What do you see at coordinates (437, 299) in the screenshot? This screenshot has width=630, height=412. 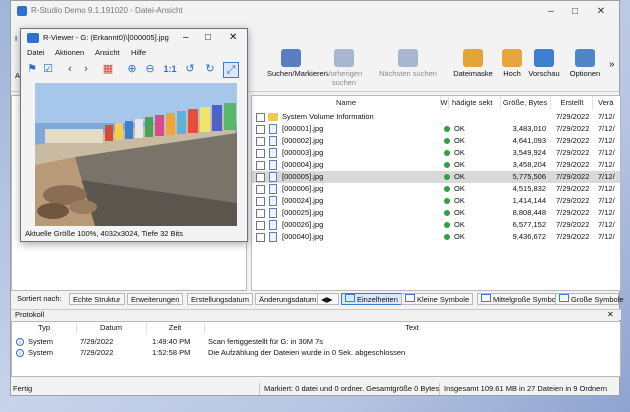 I see `view-small-icons-button: Kleine Symbole` at bounding box center [437, 299].